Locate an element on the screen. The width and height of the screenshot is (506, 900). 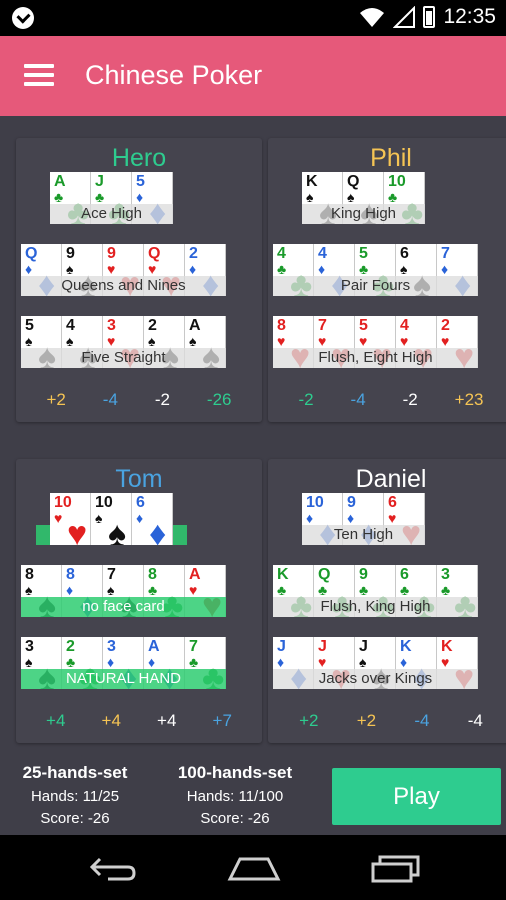
hand-label: Five Straight is located at coordinates (123, 358).